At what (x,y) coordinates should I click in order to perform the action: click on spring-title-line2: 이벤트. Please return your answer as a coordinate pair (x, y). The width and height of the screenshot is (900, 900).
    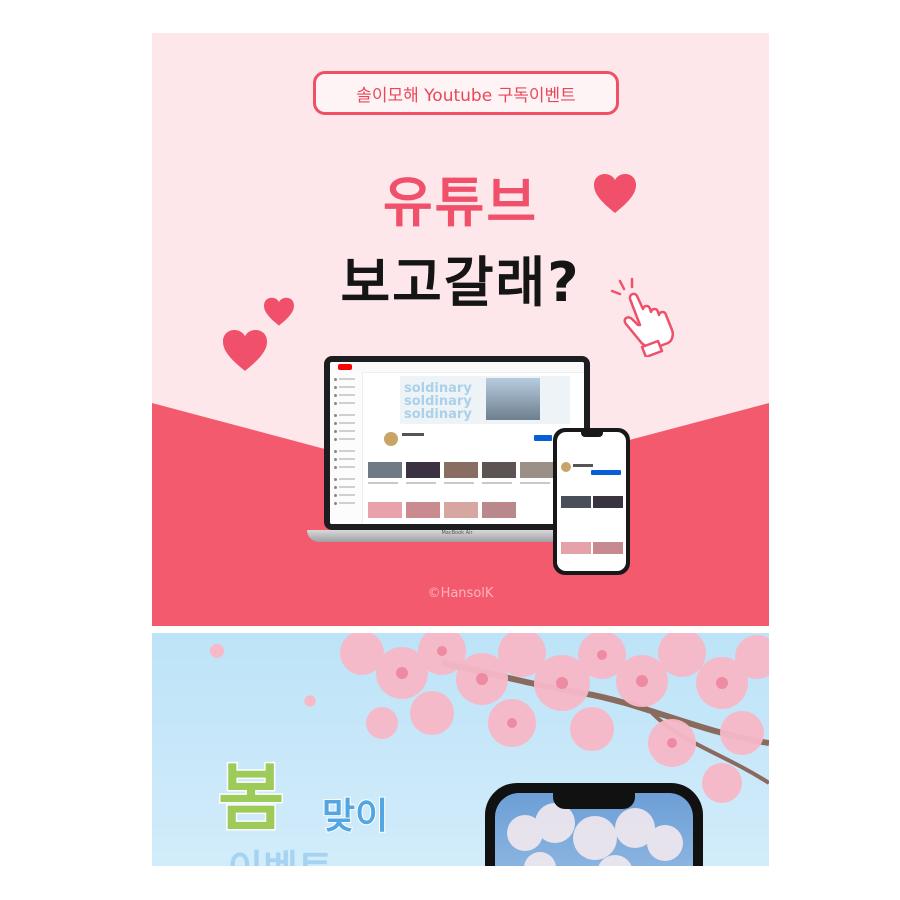
    Looking at the image, I should click on (280, 852).